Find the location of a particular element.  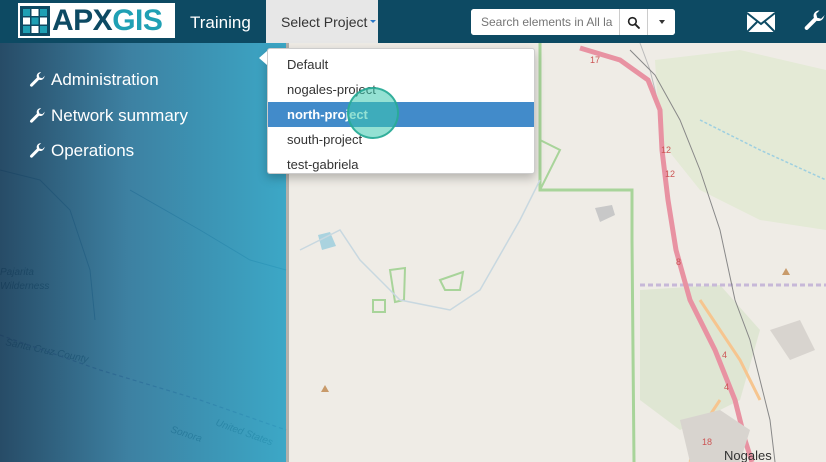

project-option-nogales: nogales-project is located at coordinates (401, 89).